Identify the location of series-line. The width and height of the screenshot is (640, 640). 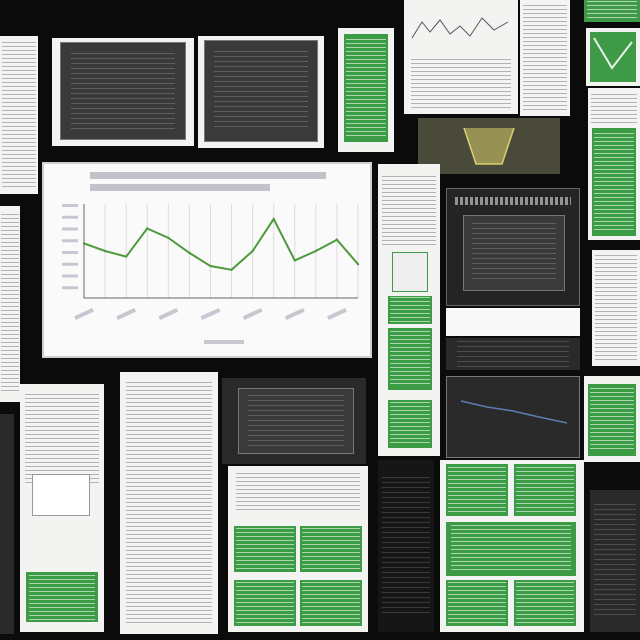
(221, 244).